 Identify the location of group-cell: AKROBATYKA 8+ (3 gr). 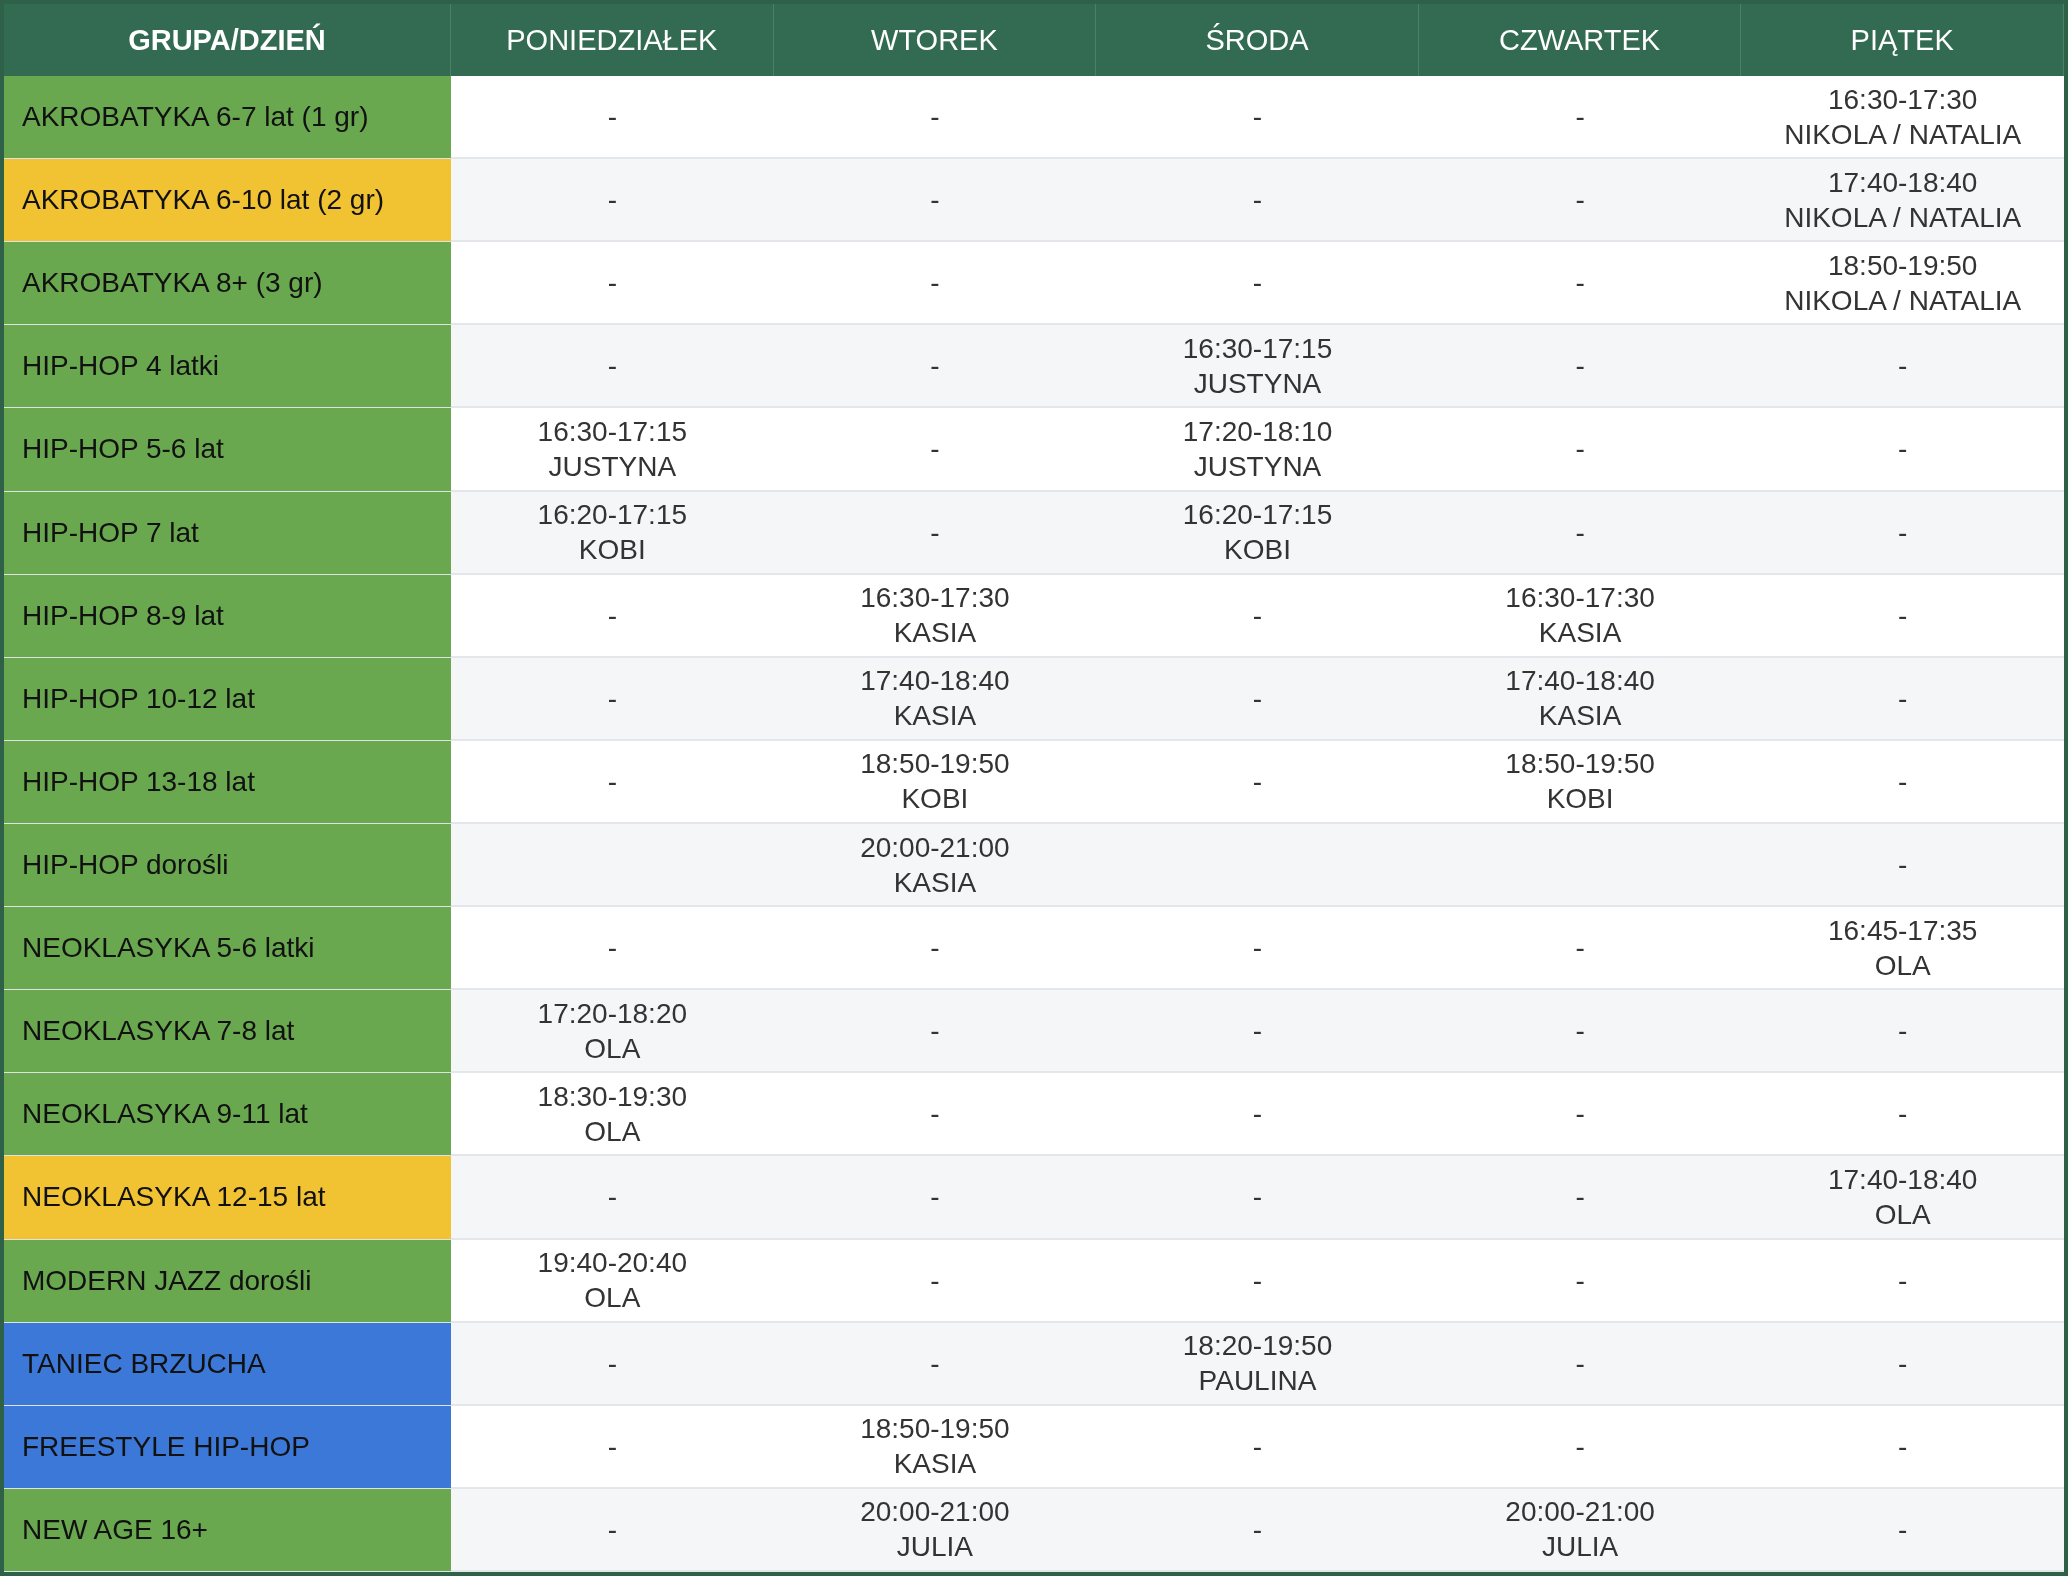
(227, 284).